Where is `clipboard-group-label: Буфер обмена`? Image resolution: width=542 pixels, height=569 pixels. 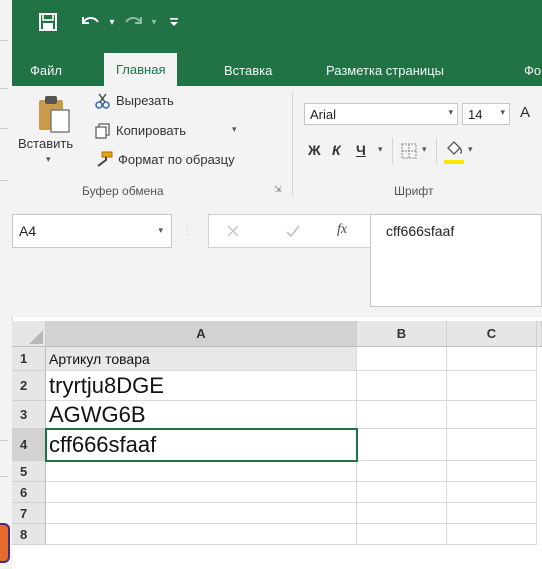 clipboard-group-label: Буфер обмена is located at coordinates (123, 191).